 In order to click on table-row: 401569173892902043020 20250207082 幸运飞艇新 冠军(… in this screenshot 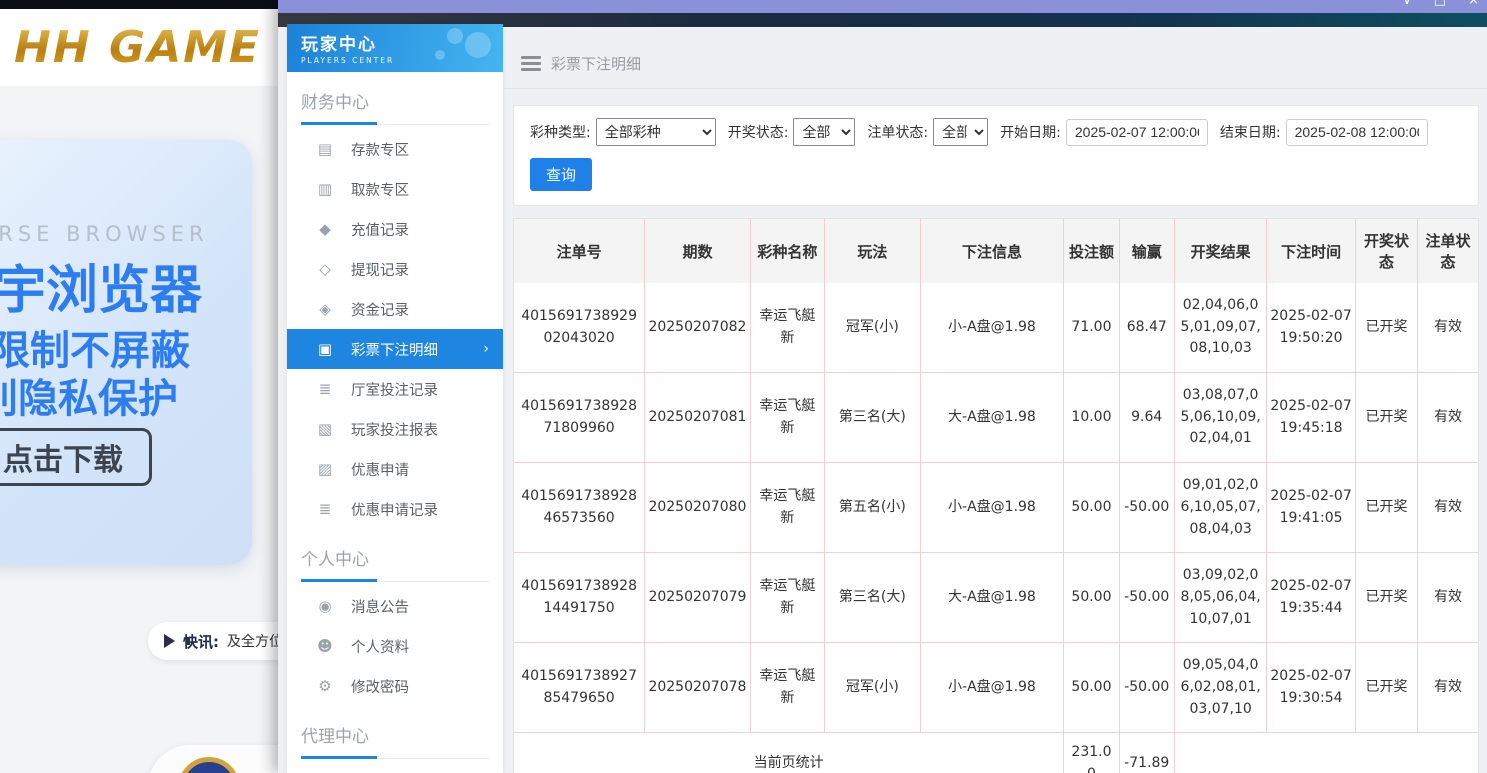, I will do `click(996, 328)`.